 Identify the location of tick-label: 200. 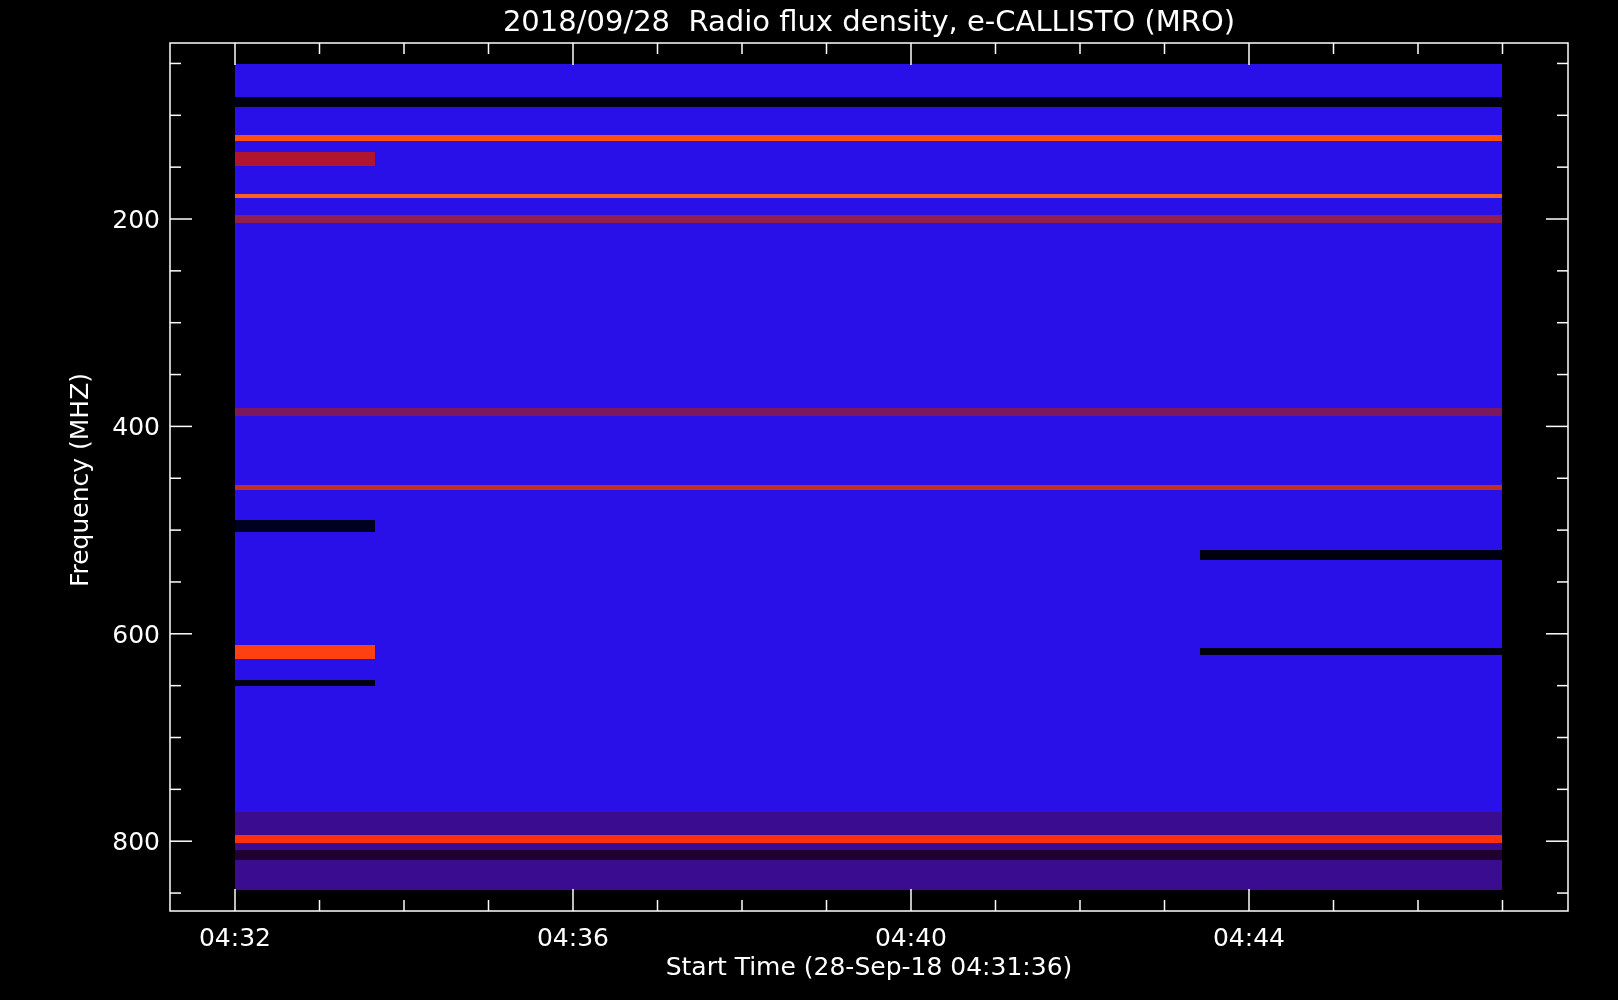
(136, 219).